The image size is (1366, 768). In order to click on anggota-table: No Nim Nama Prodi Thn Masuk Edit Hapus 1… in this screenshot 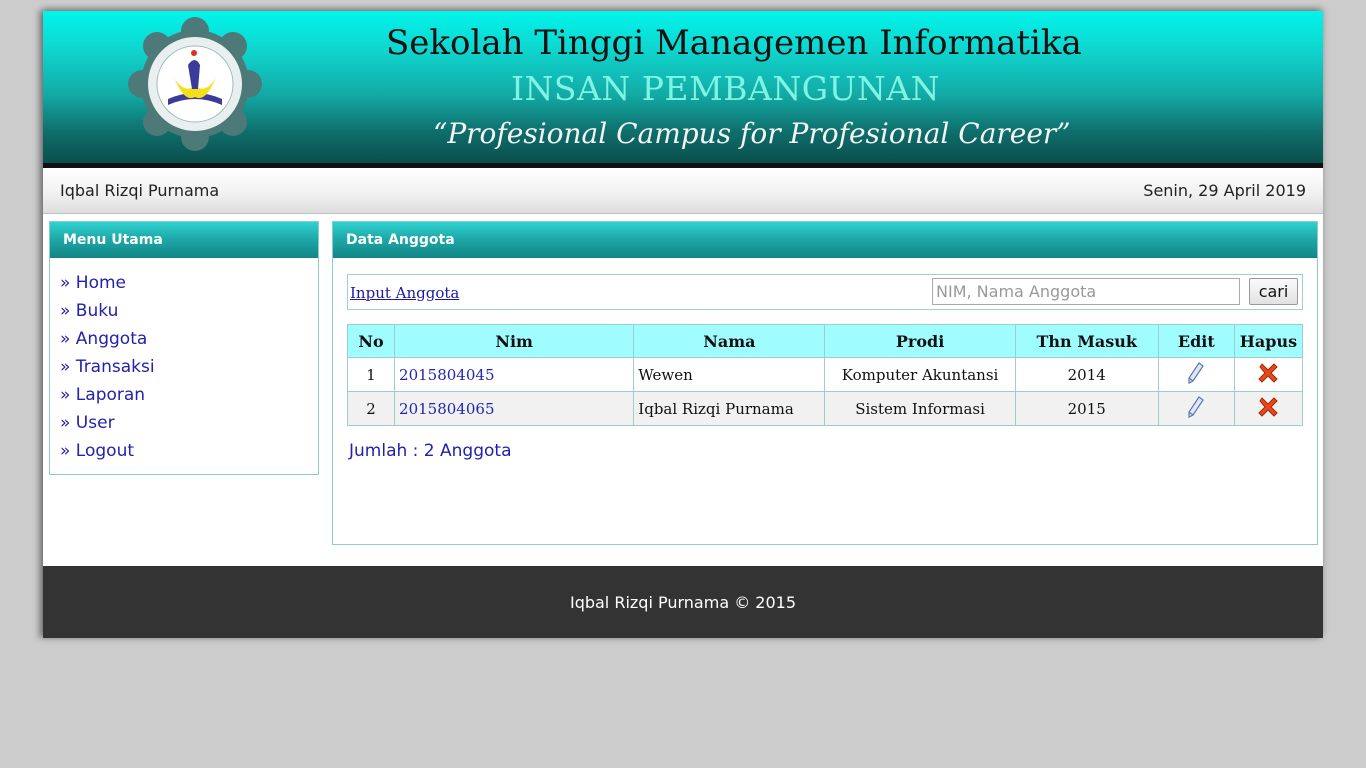, I will do `click(825, 375)`.